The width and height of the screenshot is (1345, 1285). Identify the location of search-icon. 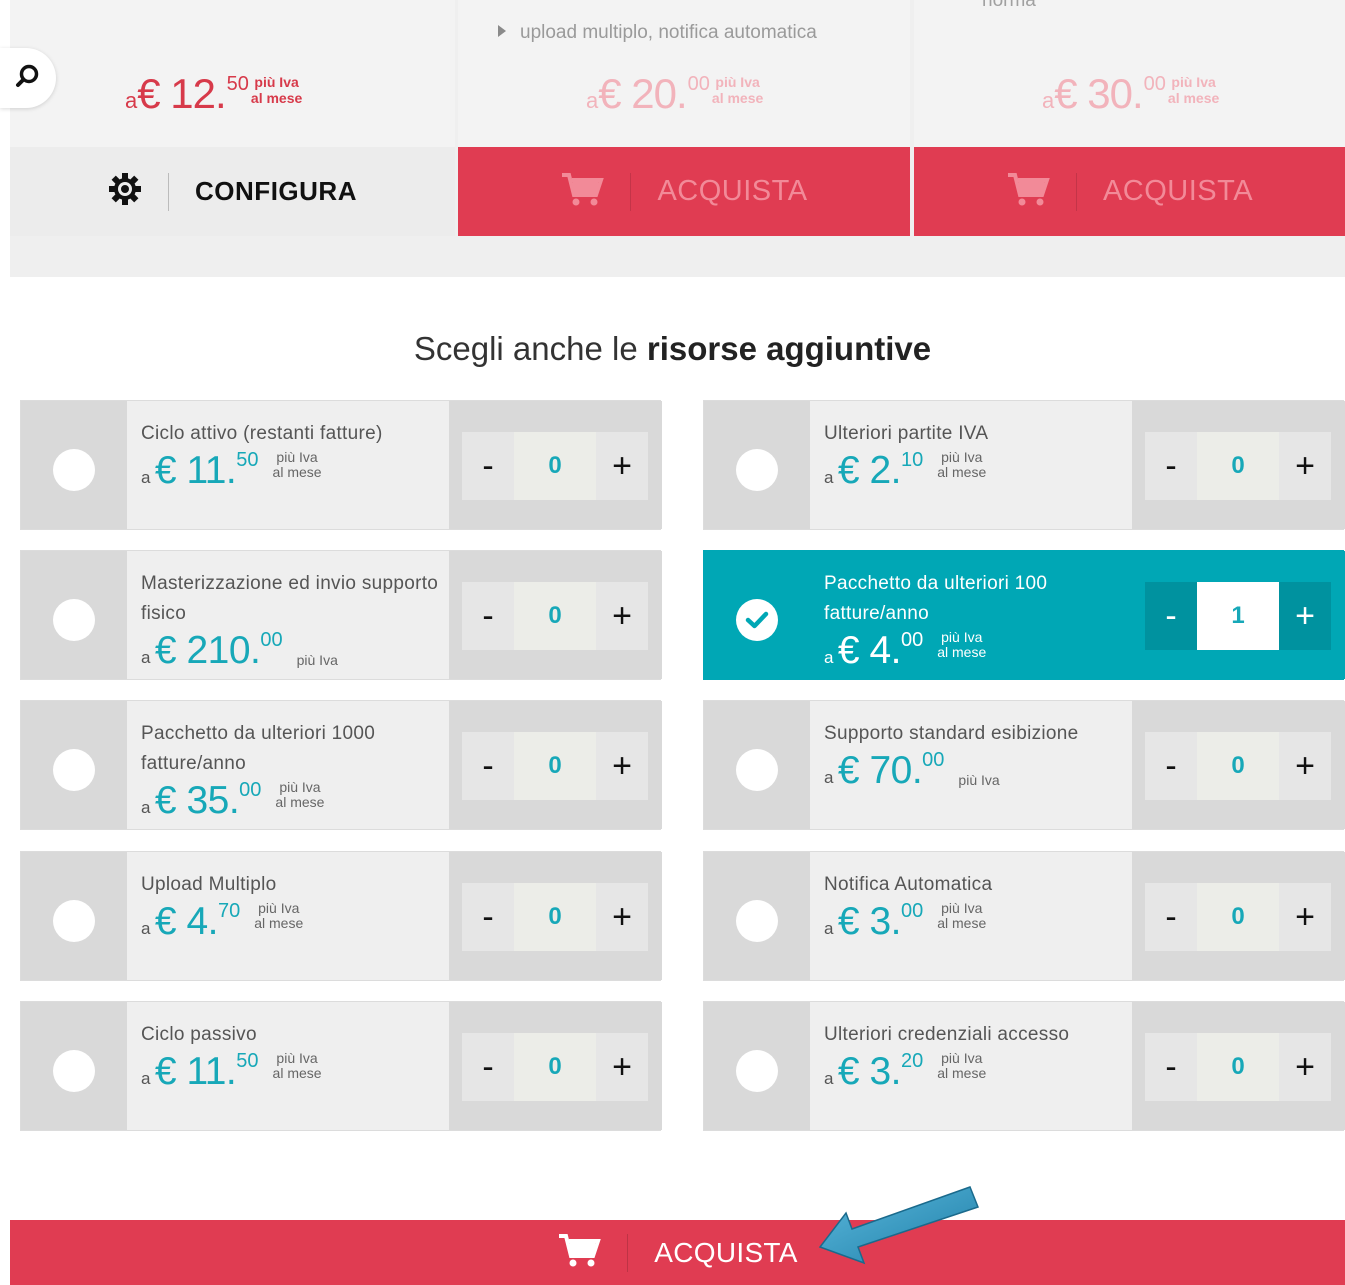
(28, 78).